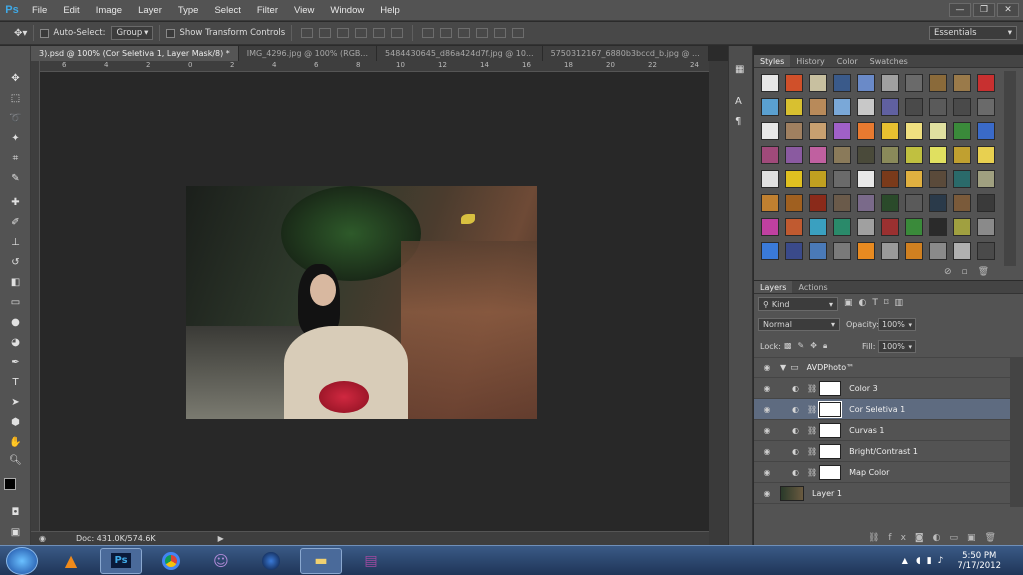 The image size is (1023, 575). I want to click on menu-window: Window, so click(347, 10).